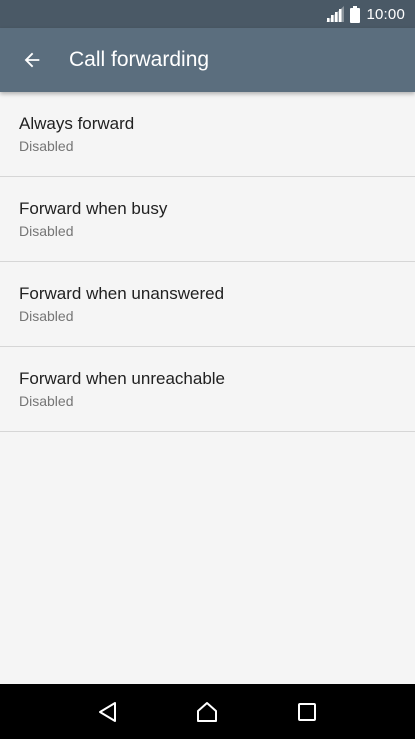 Image resolution: width=415 pixels, height=739 pixels. Describe the element at coordinates (139, 59) in the screenshot. I see `page-title: Call forwarding` at that location.